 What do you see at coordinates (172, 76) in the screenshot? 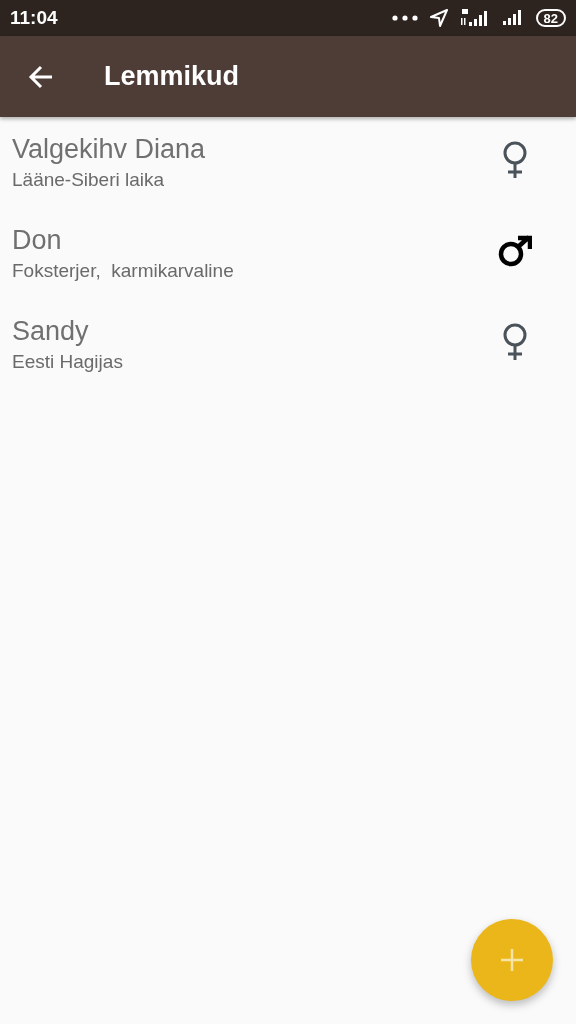
I see `screen-title: Lemmikud` at bounding box center [172, 76].